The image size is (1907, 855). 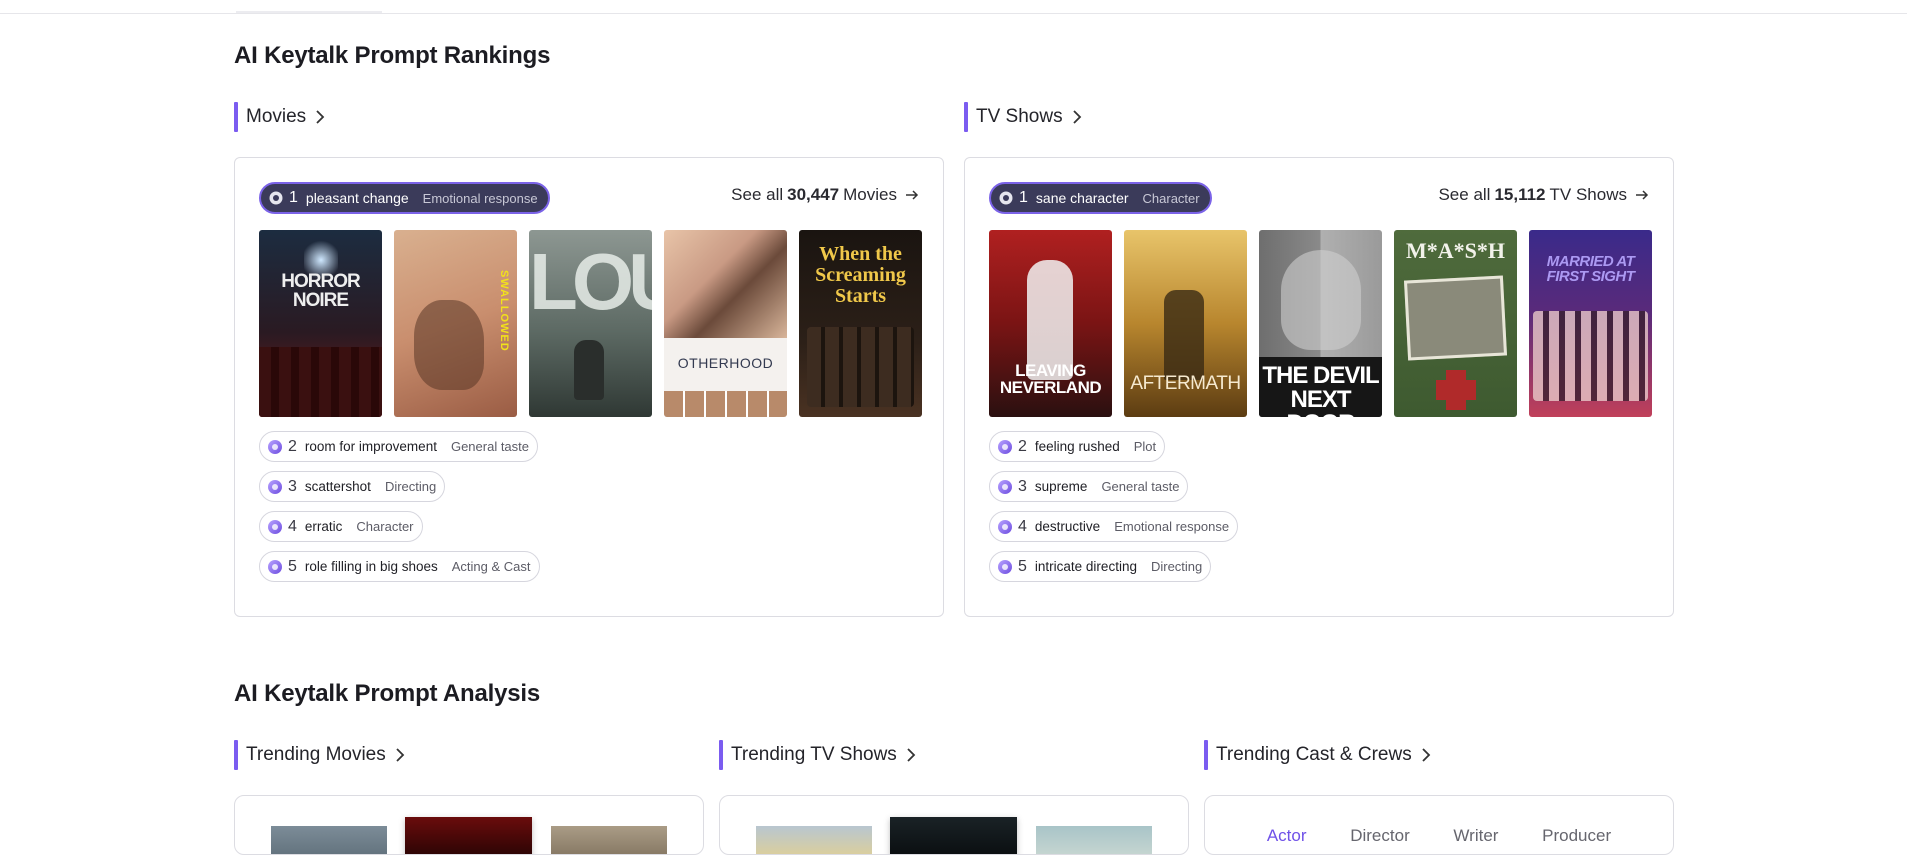 What do you see at coordinates (316, 754) in the screenshot?
I see `trending-movies-label: Trending Movies` at bounding box center [316, 754].